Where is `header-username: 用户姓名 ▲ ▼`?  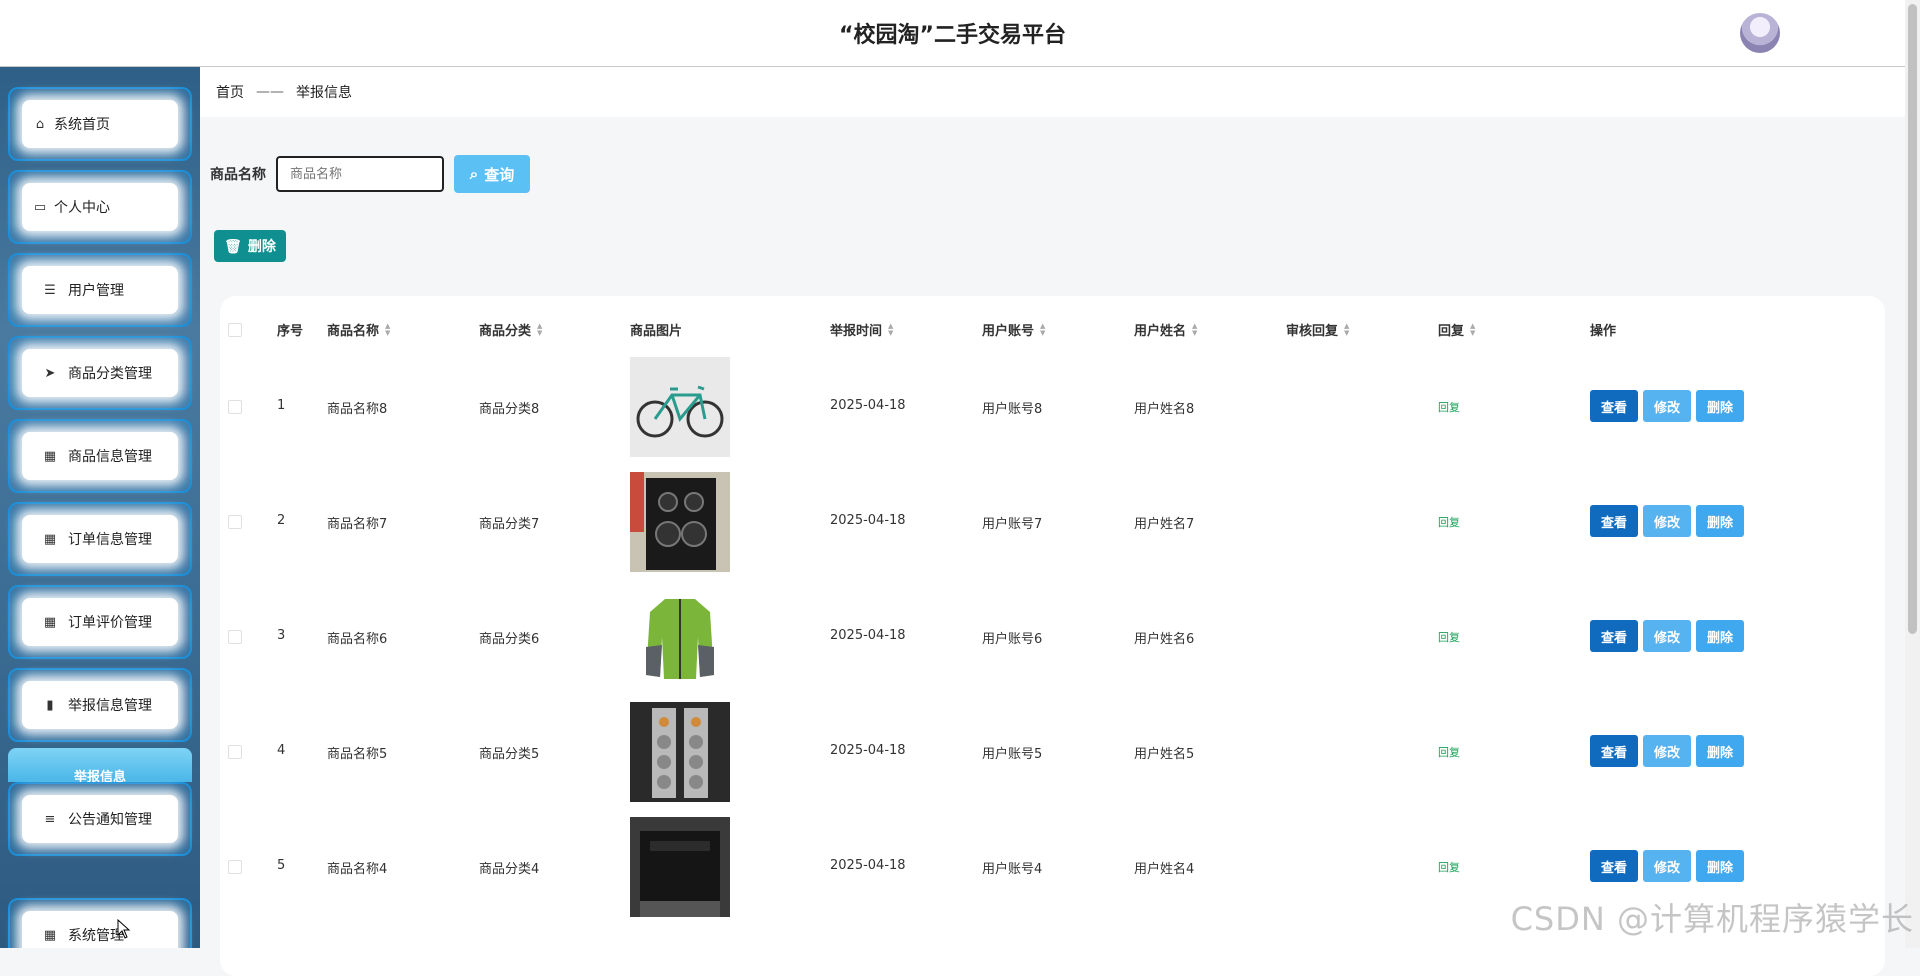 header-username: 用户姓名 ▲ ▼ is located at coordinates (1165, 329).